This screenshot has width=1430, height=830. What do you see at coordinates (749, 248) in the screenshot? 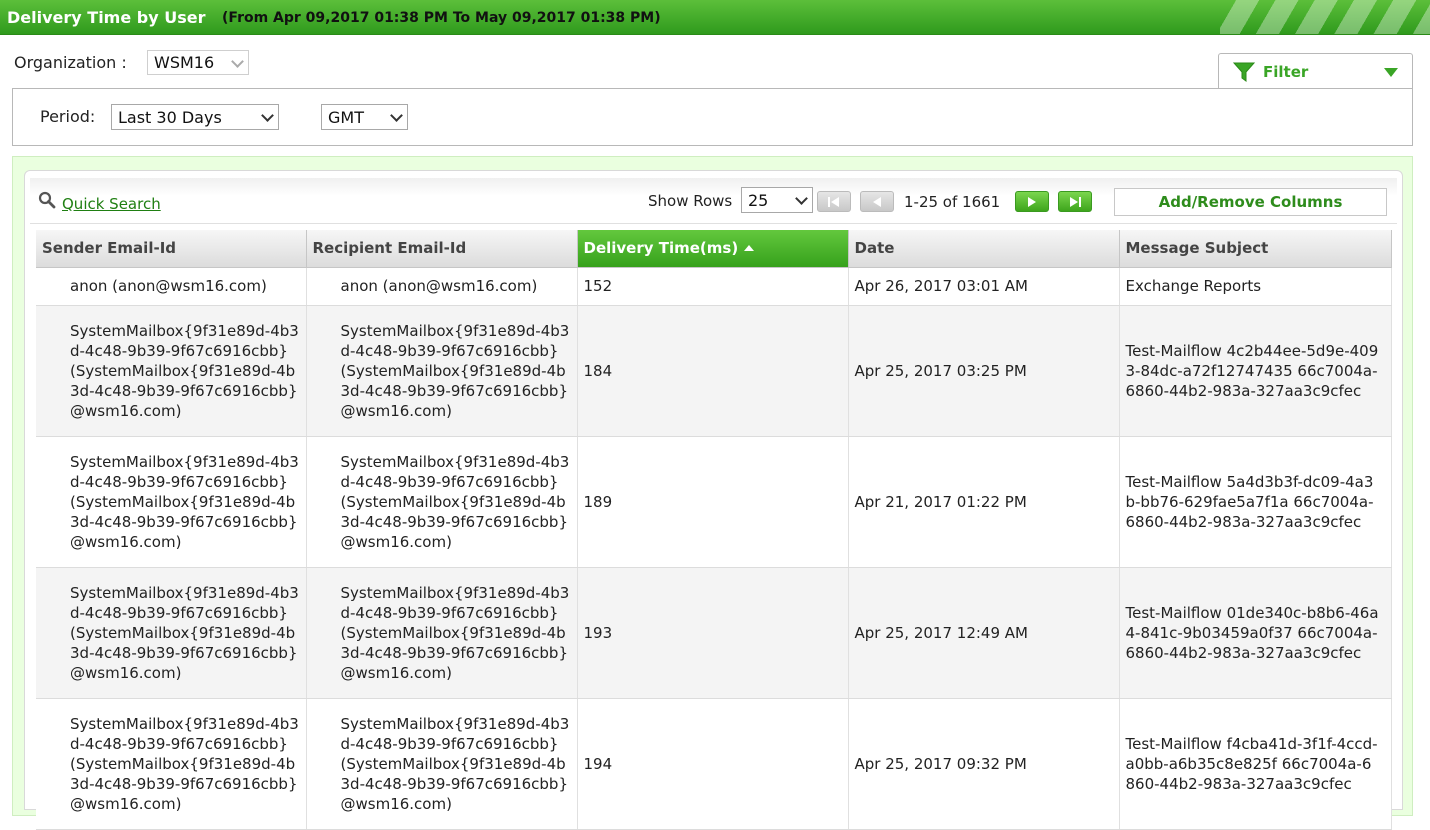
I see `sort-ascending-icon` at bounding box center [749, 248].